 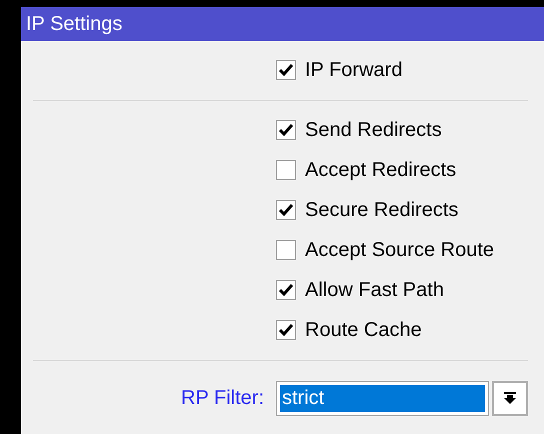 I want to click on checkbox-label: Accept Source Route, so click(x=399, y=250).